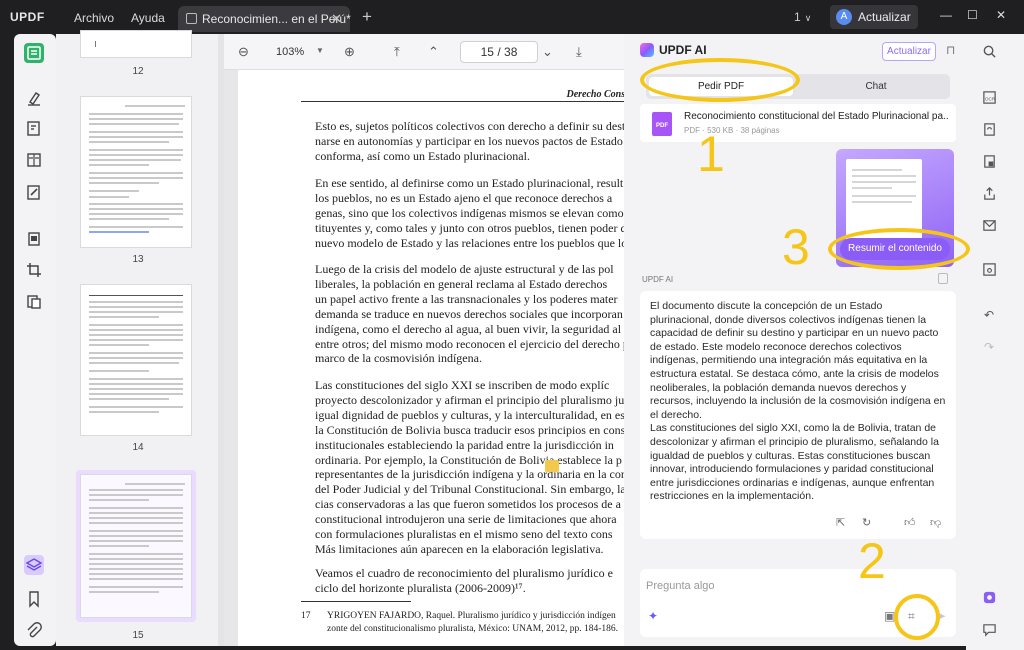 This screenshot has width=1024, height=650. Describe the element at coordinates (138, 635) in the screenshot. I see `thumbnail-label: 15` at that location.